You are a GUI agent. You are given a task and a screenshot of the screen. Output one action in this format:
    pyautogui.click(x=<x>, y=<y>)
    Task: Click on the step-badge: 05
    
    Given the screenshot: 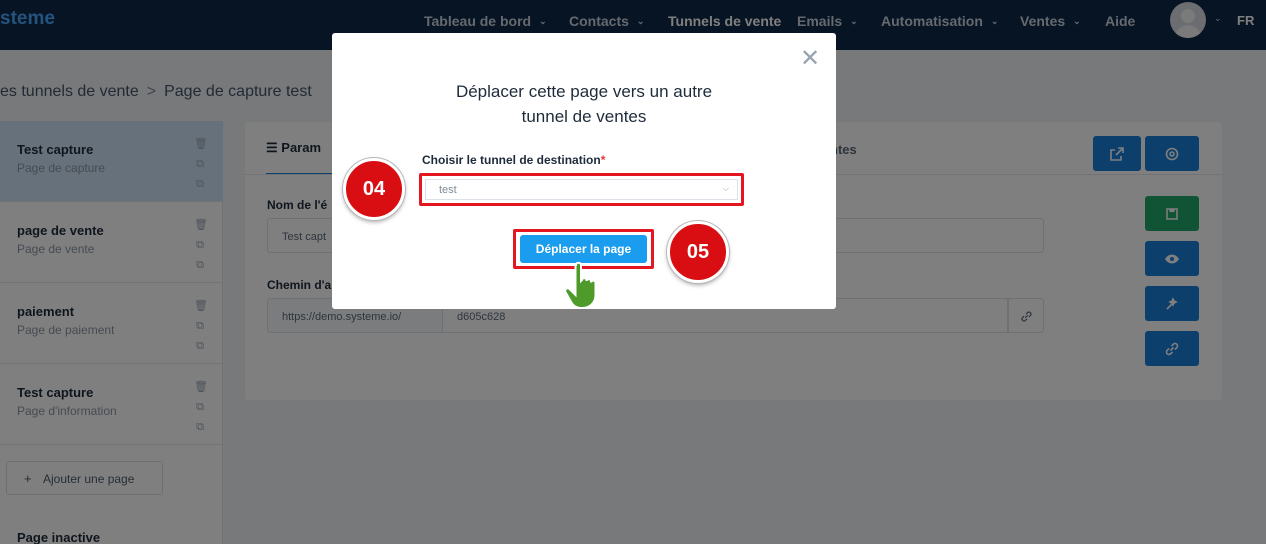 What is the action you would take?
    pyautogui.click(x=698, y=252)
    